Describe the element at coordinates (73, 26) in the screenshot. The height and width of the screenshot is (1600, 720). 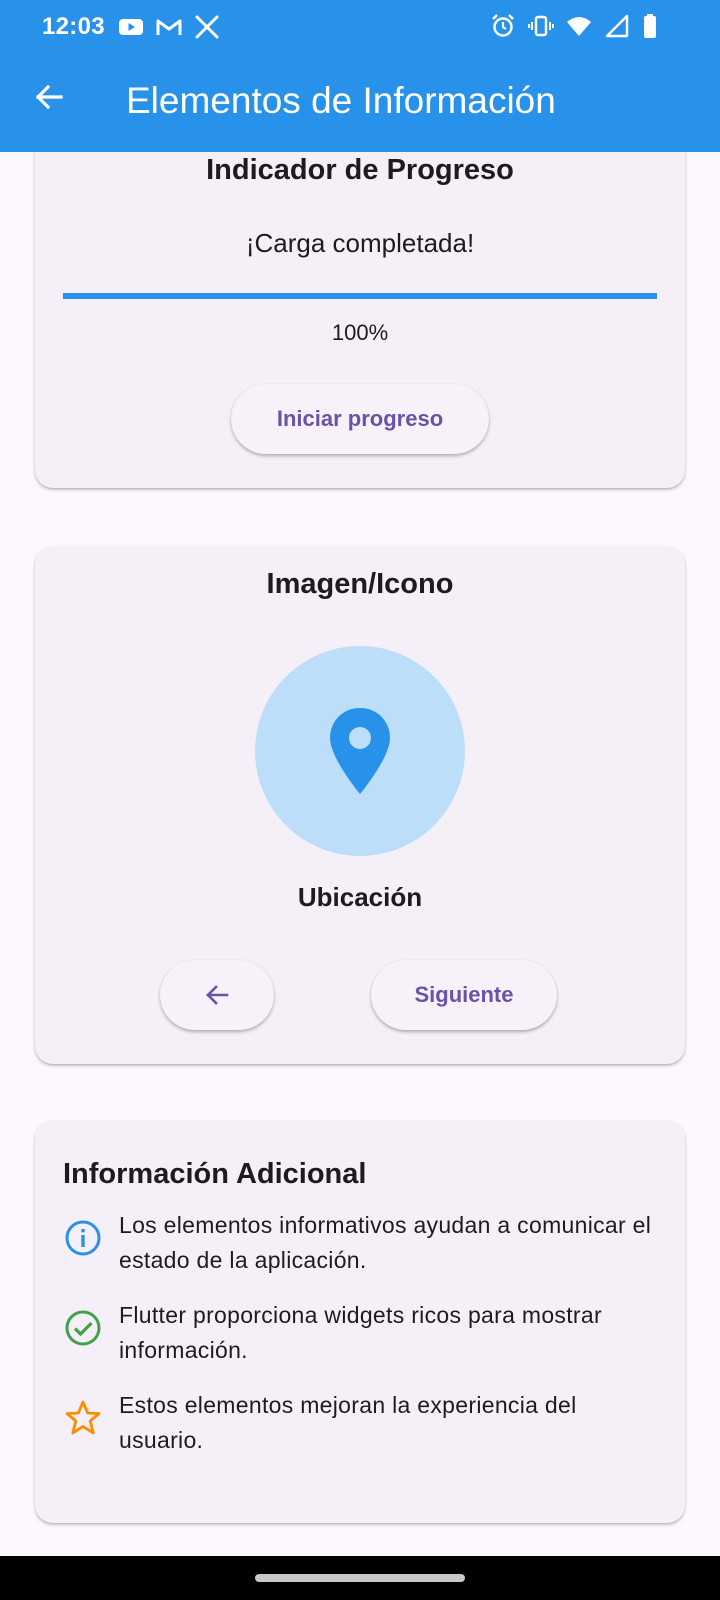
I see `status-time: 12:03` at that location.